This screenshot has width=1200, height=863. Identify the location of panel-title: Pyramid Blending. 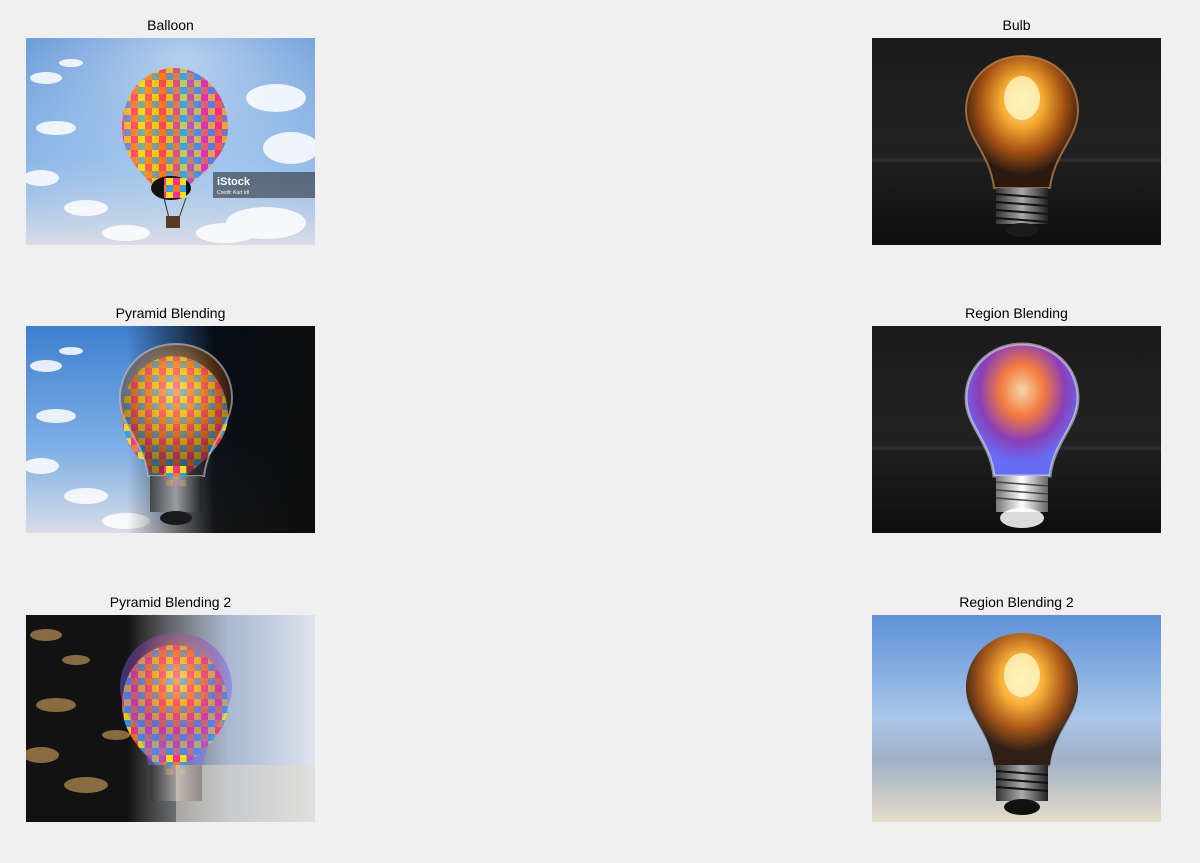
(170, 313).